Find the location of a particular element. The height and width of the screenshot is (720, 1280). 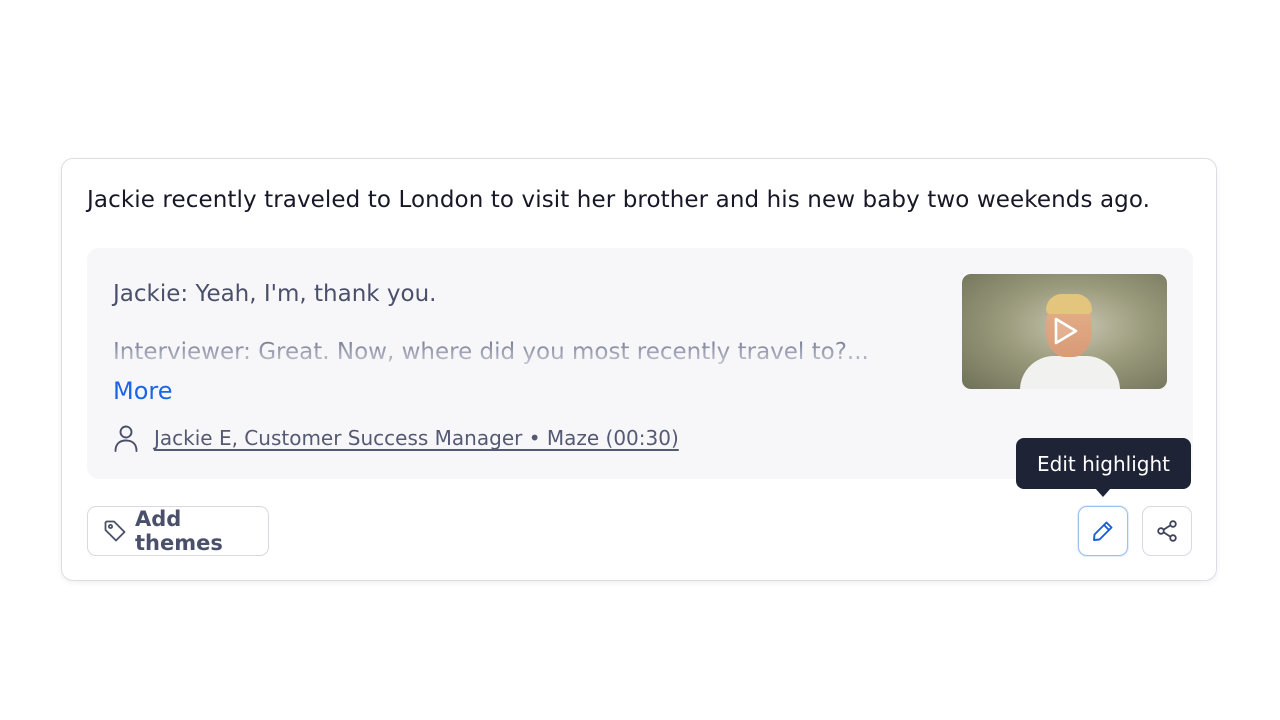

more-link: More is located at coordinates (143, 391).